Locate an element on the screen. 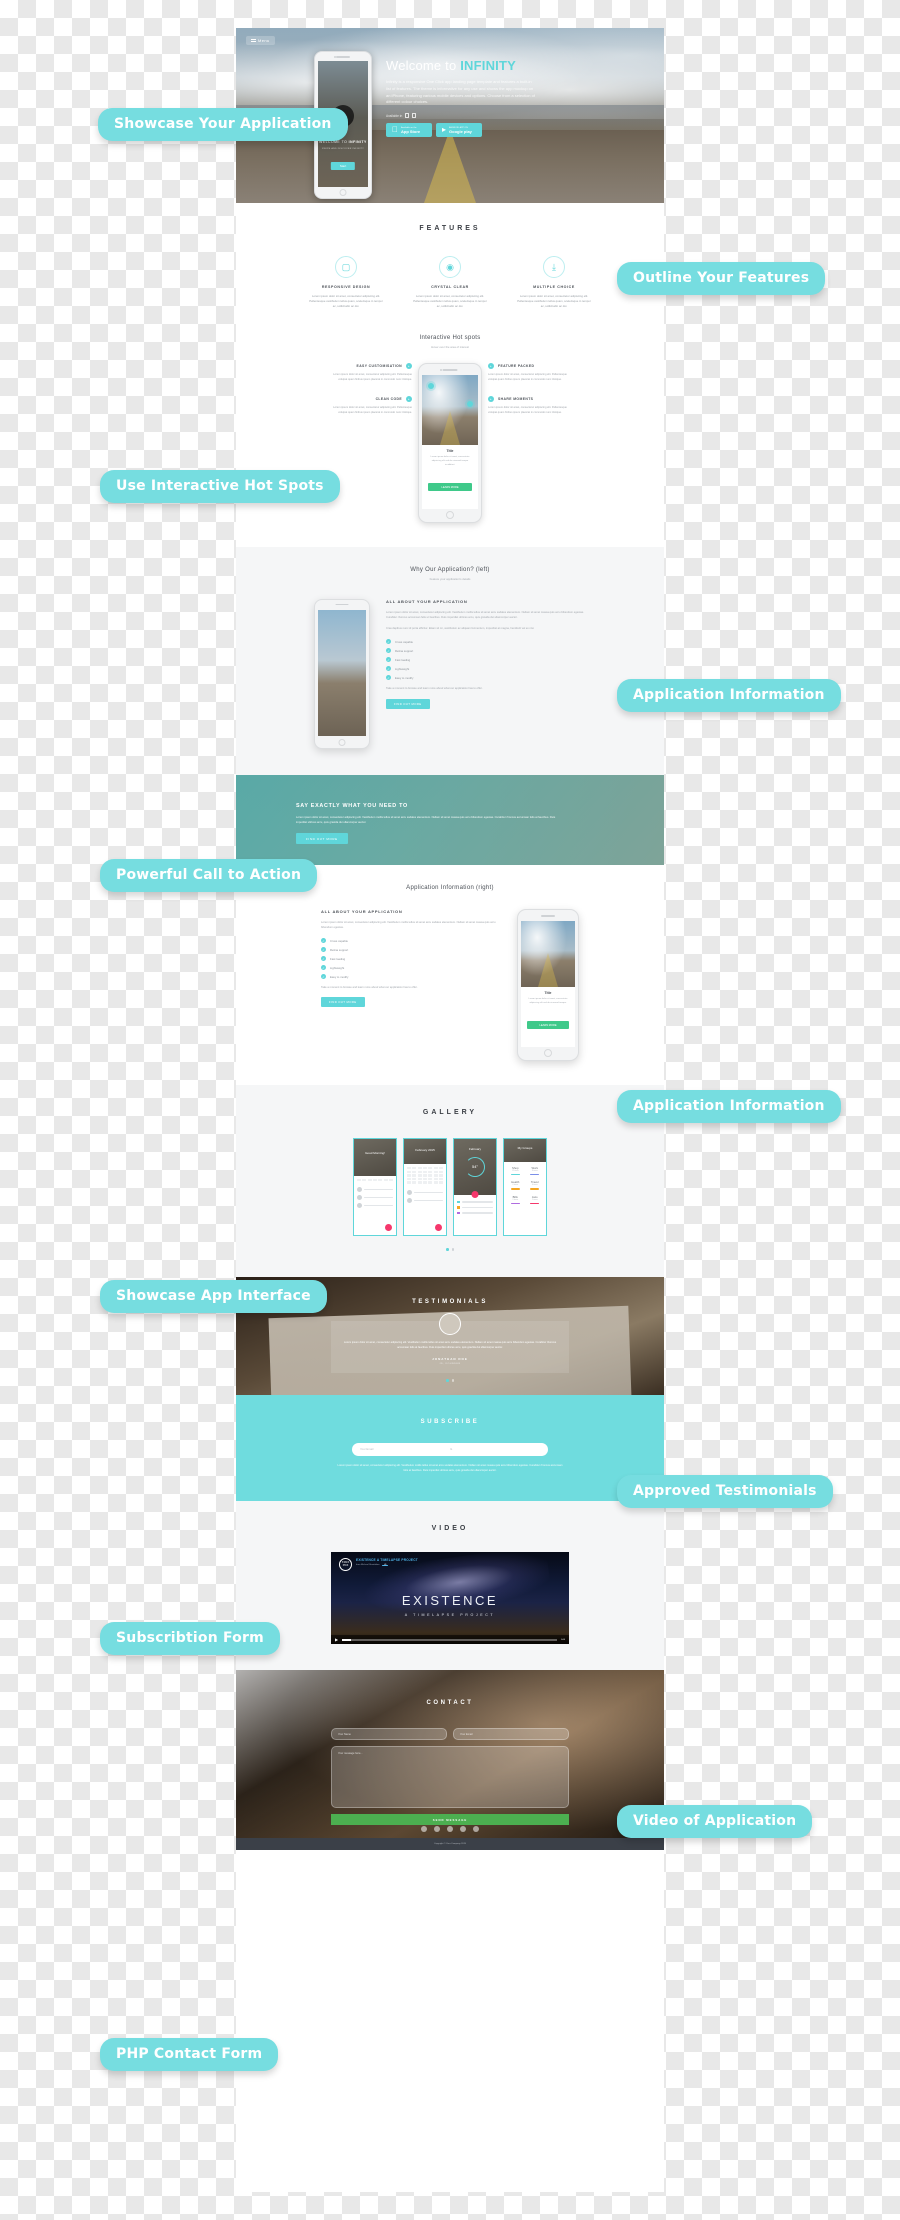  list-item: ✓ Easy to modify is located at coordinates (486, 678).